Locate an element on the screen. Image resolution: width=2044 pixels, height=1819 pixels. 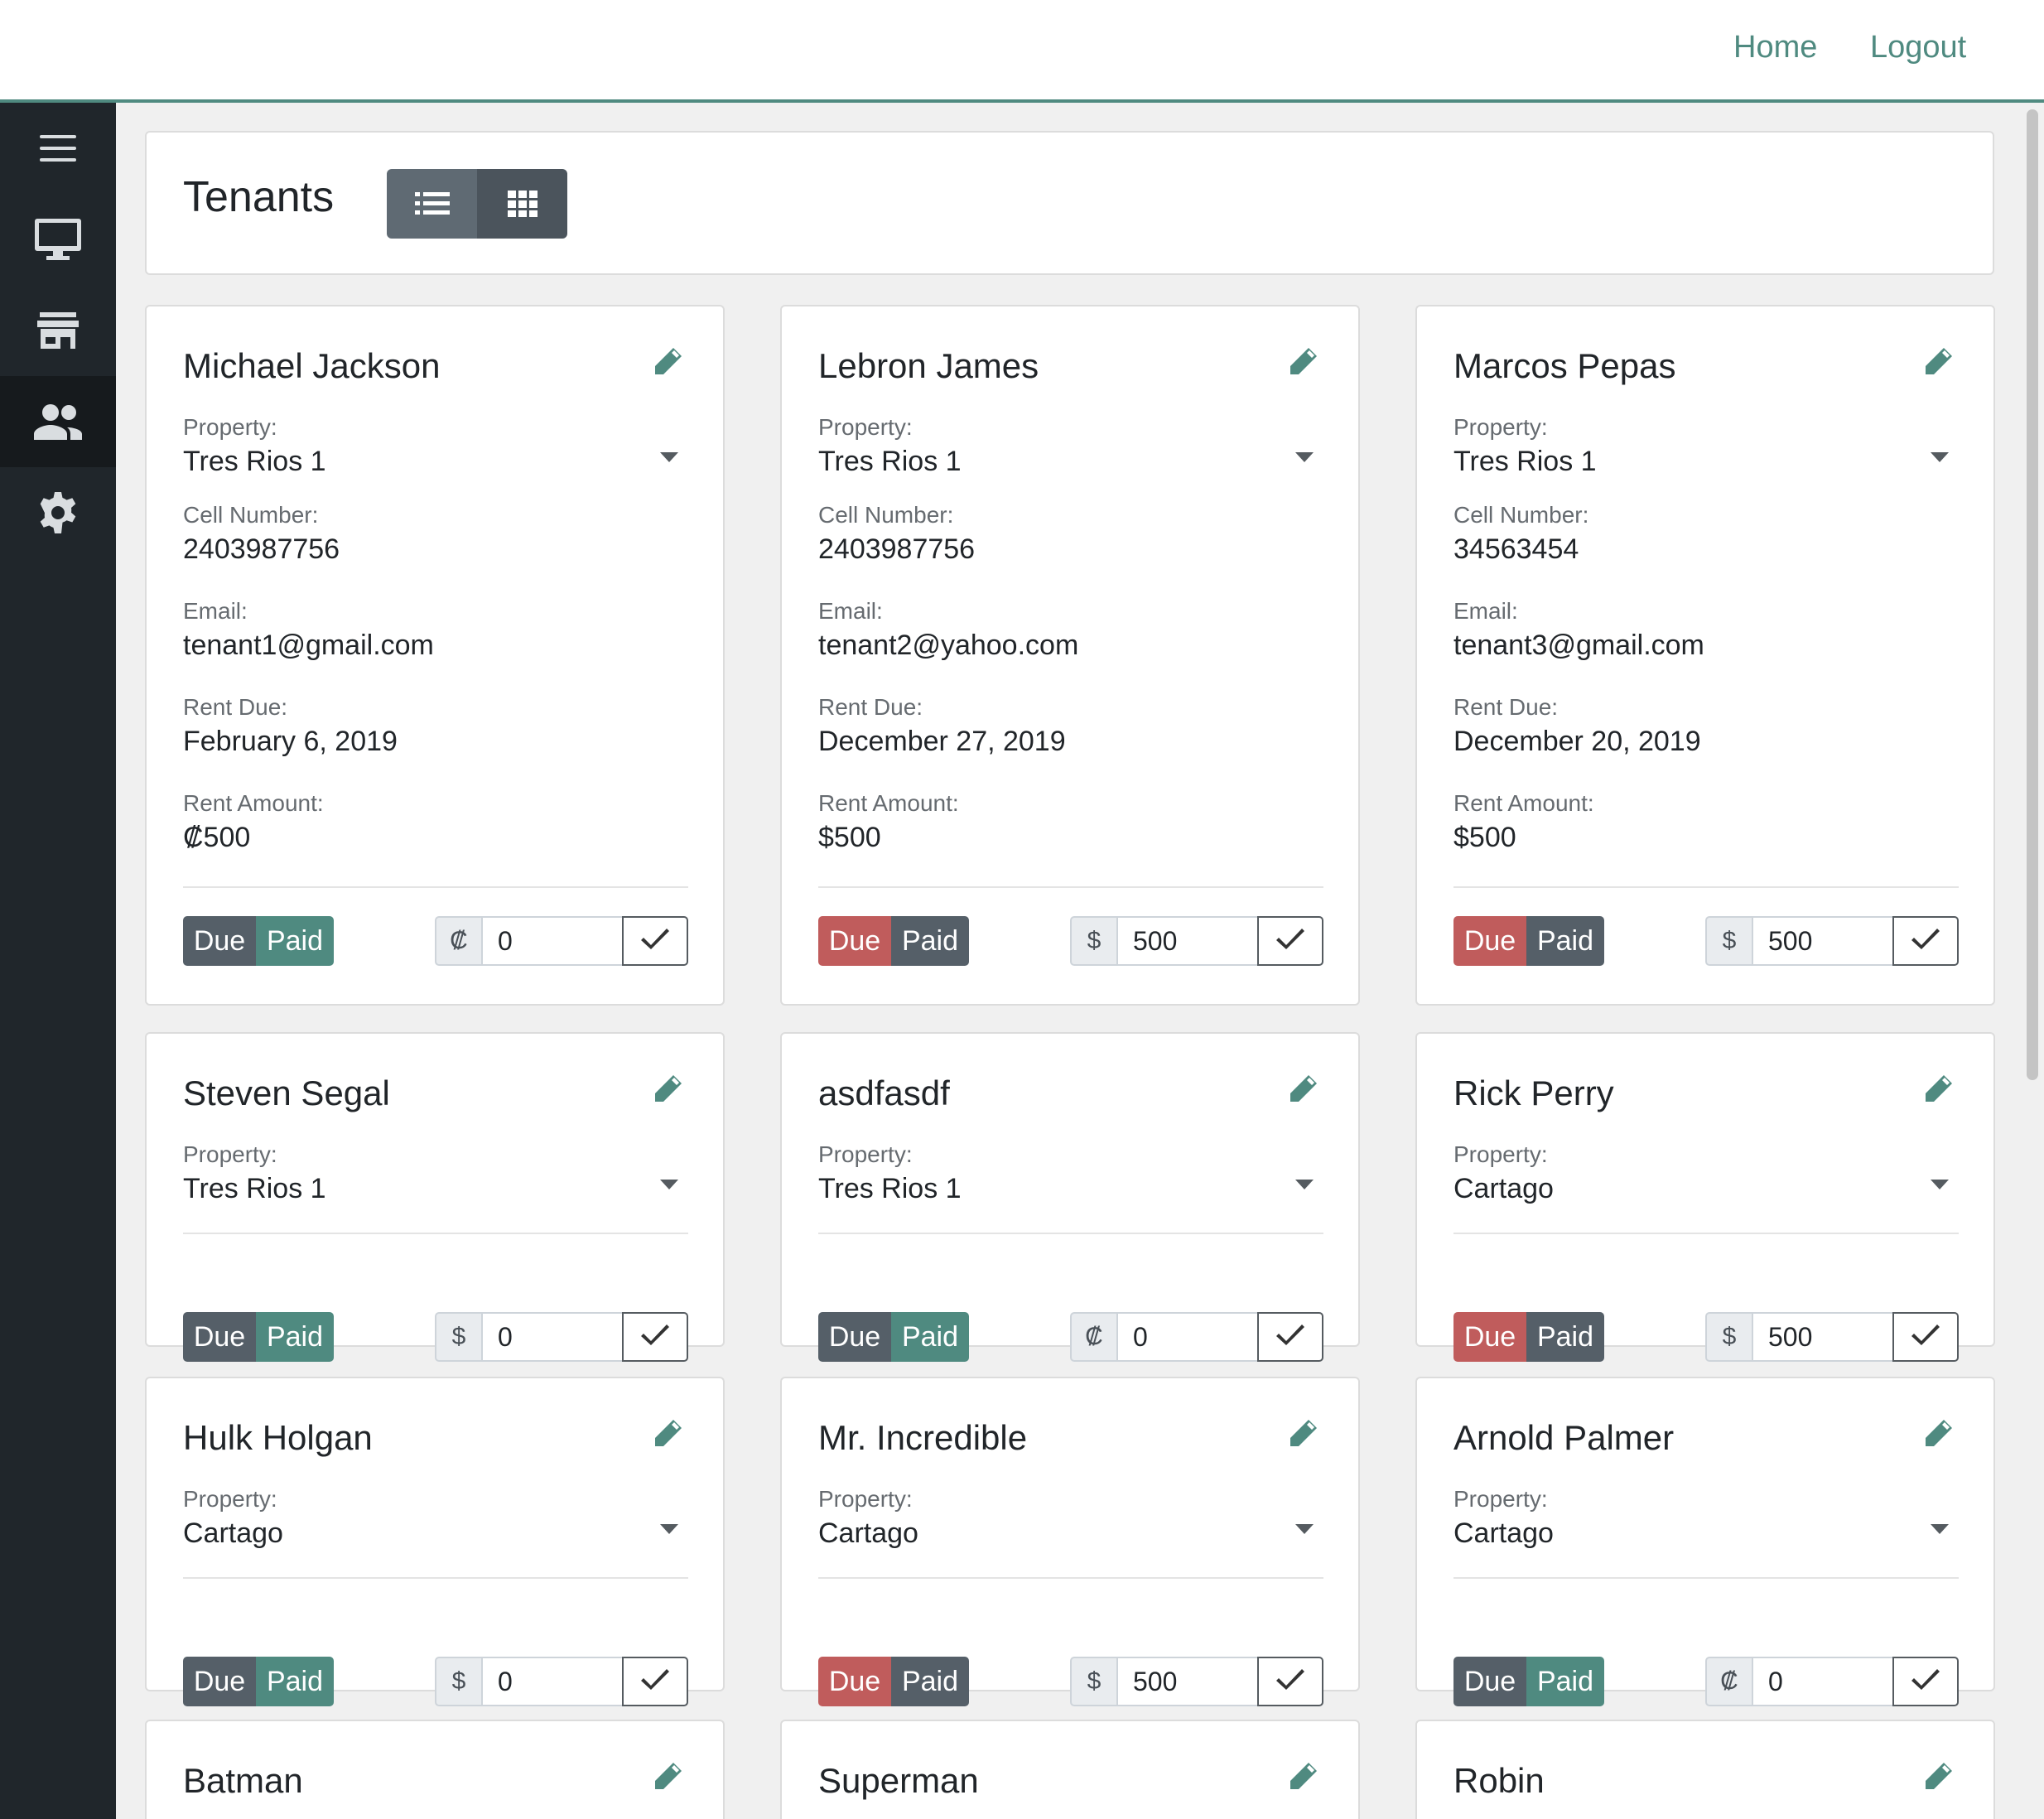
grid-view-icon is located at coordinates (523, 204).